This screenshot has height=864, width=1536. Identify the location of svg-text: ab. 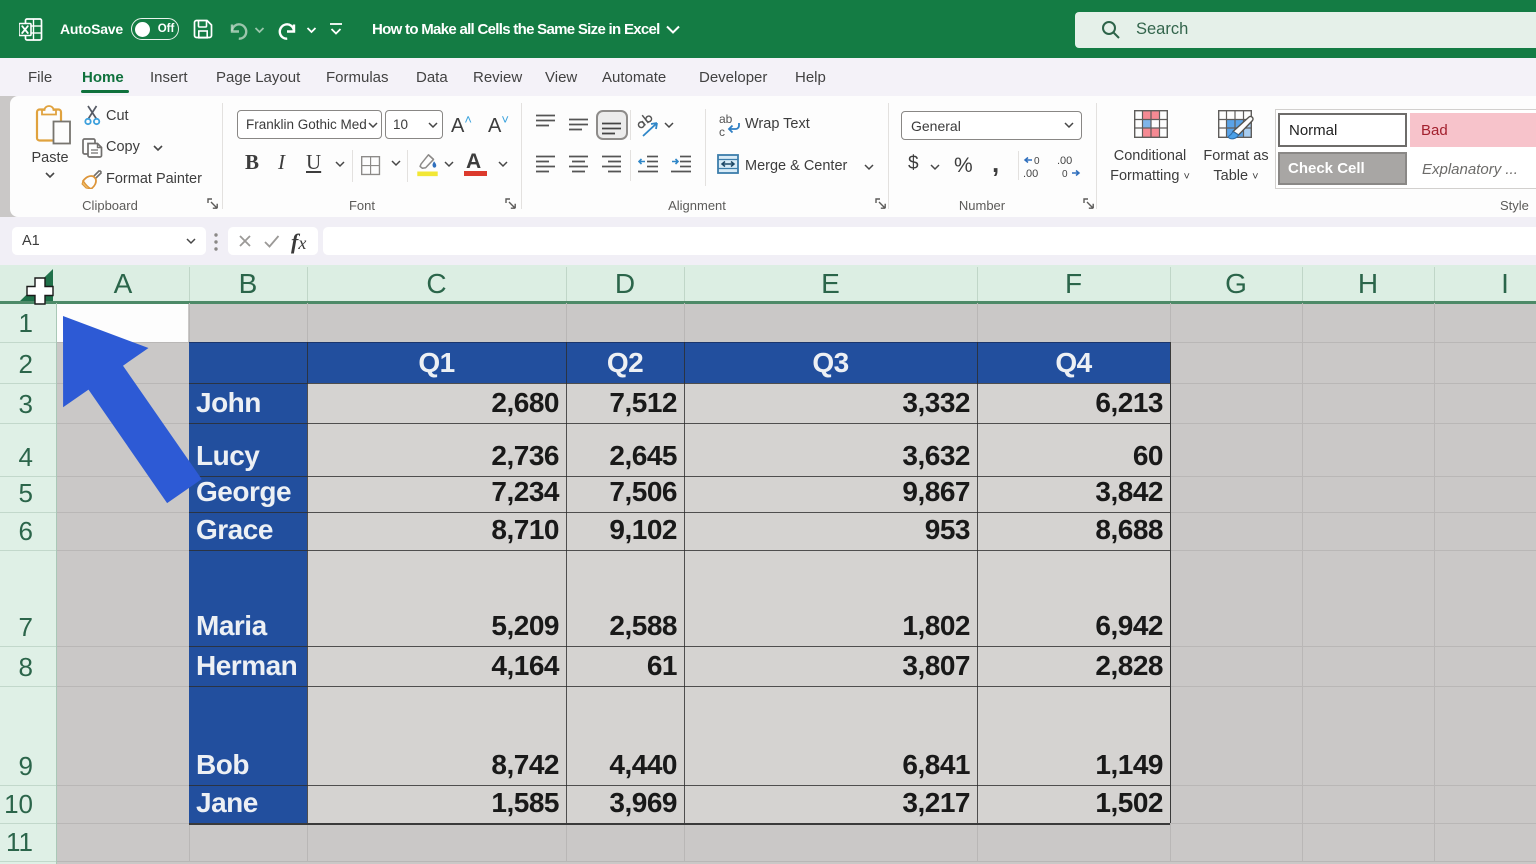
(726, 119).